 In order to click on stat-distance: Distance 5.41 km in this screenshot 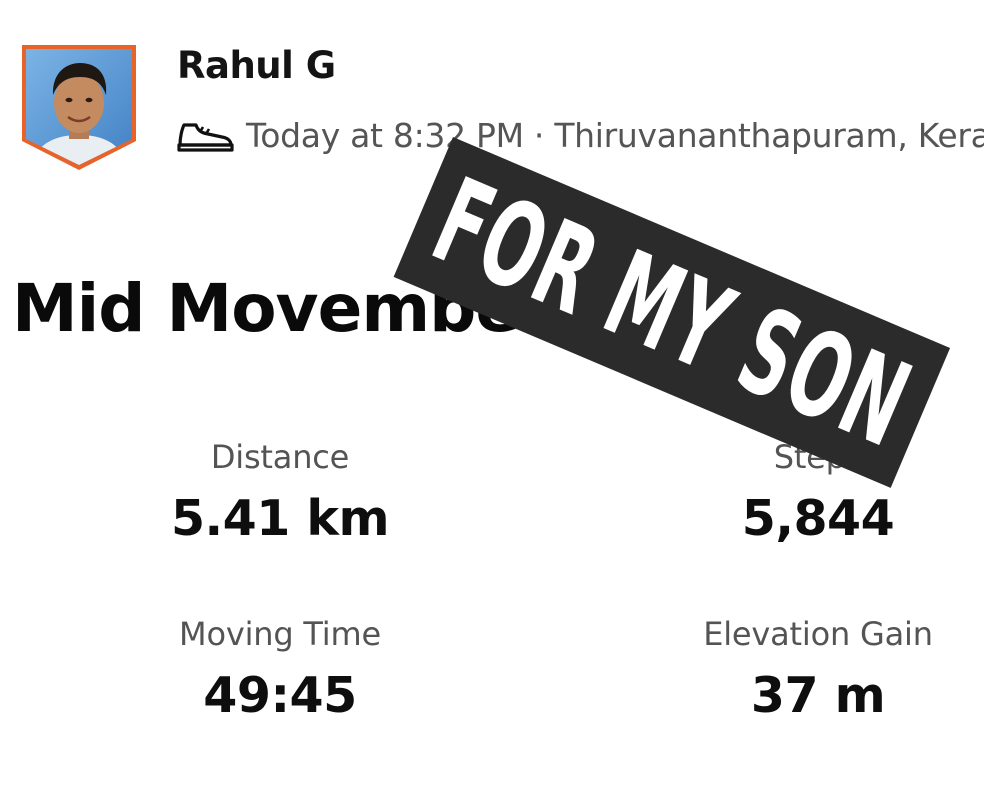, I will do `click(280, 492)`.